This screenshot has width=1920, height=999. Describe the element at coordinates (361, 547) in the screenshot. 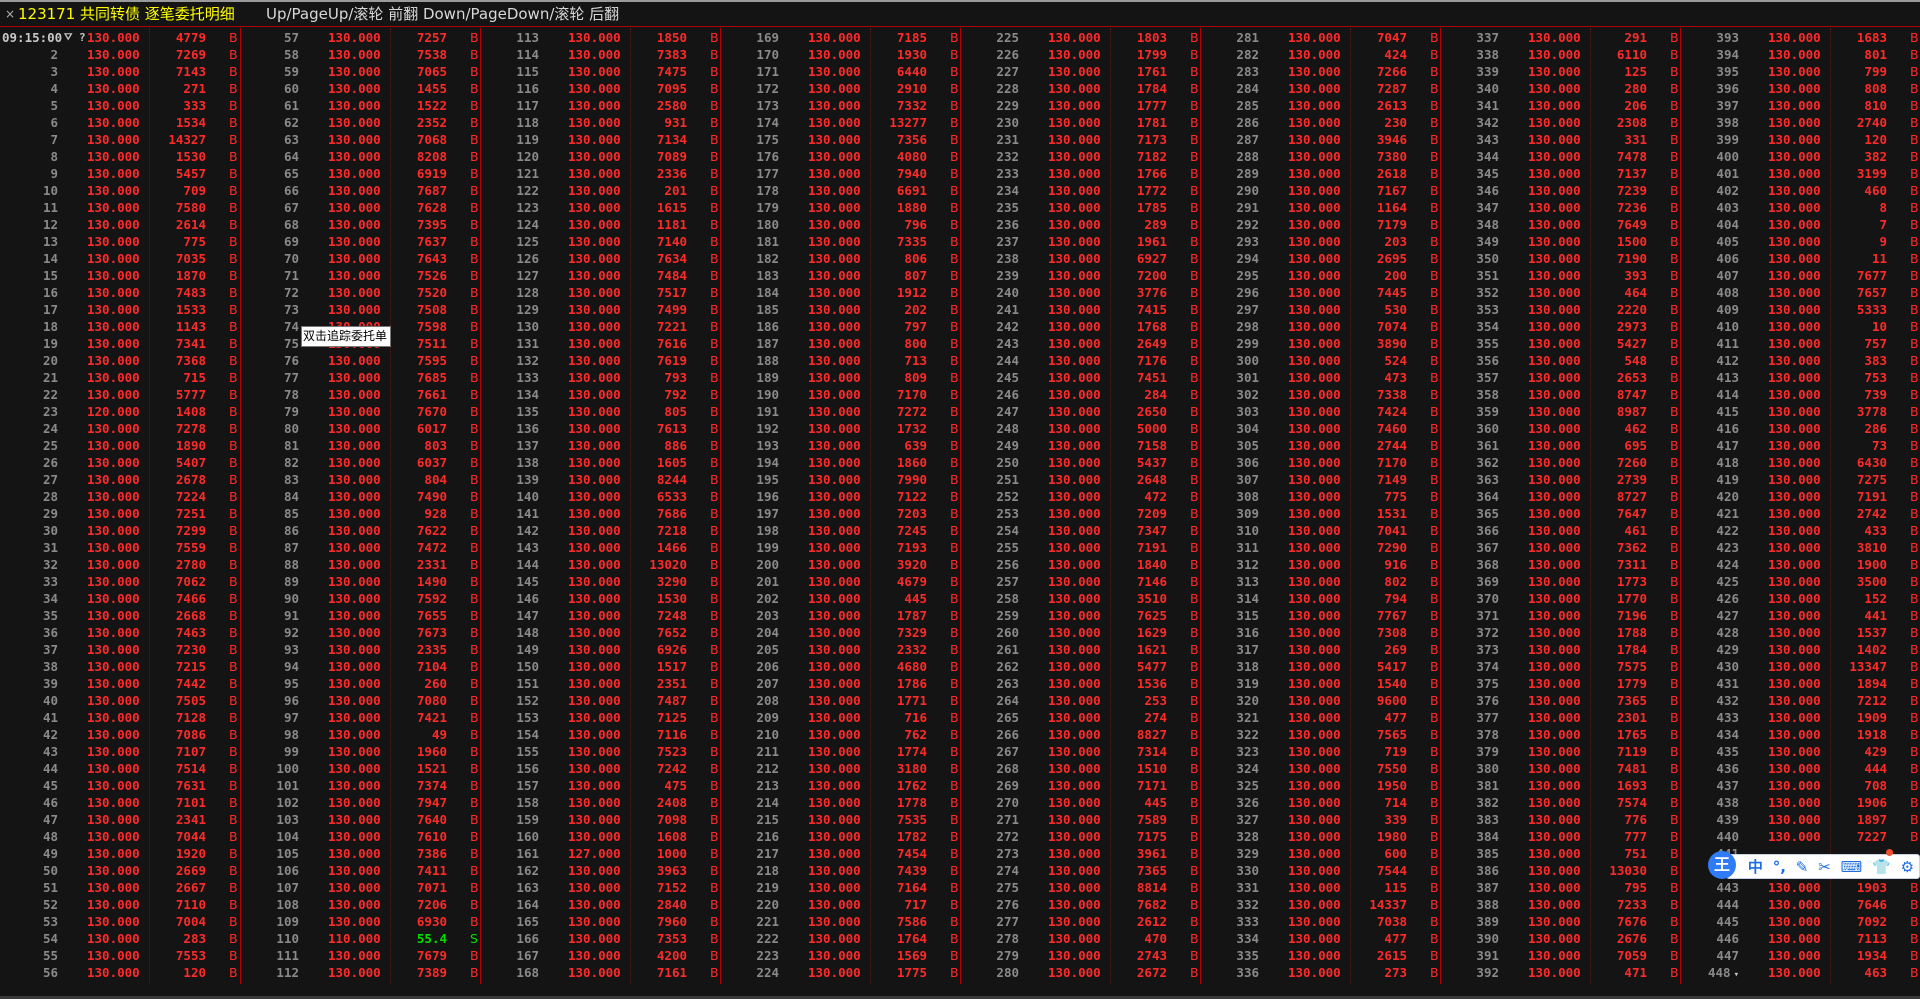

I see `table-row: 87 130.000 7472 B` at that location.